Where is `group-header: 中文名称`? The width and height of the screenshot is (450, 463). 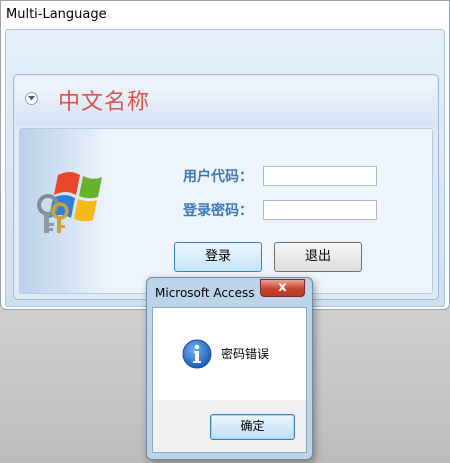
group-header: 中文名称 is located at coordinates (226, 101).